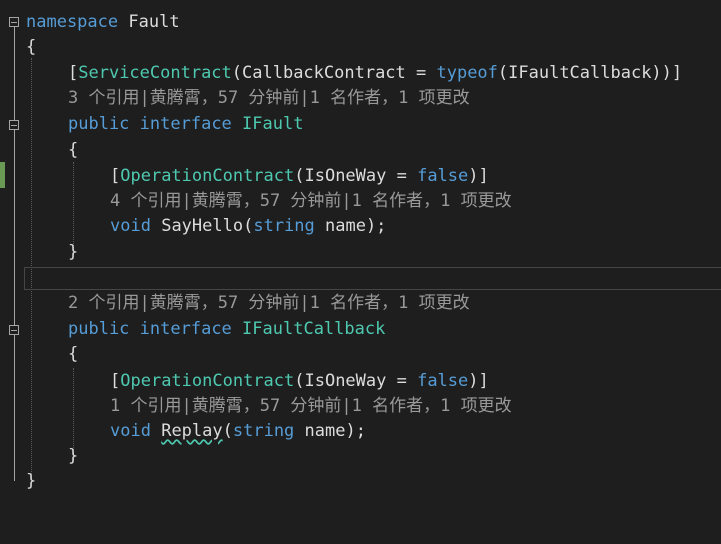 The height and width of the screenshot is (544, 721). I want to click on codelens-text: 4 个引用|黄腾霄，57 分钟前|1 名作者，1 项更改, so click(311, 201).